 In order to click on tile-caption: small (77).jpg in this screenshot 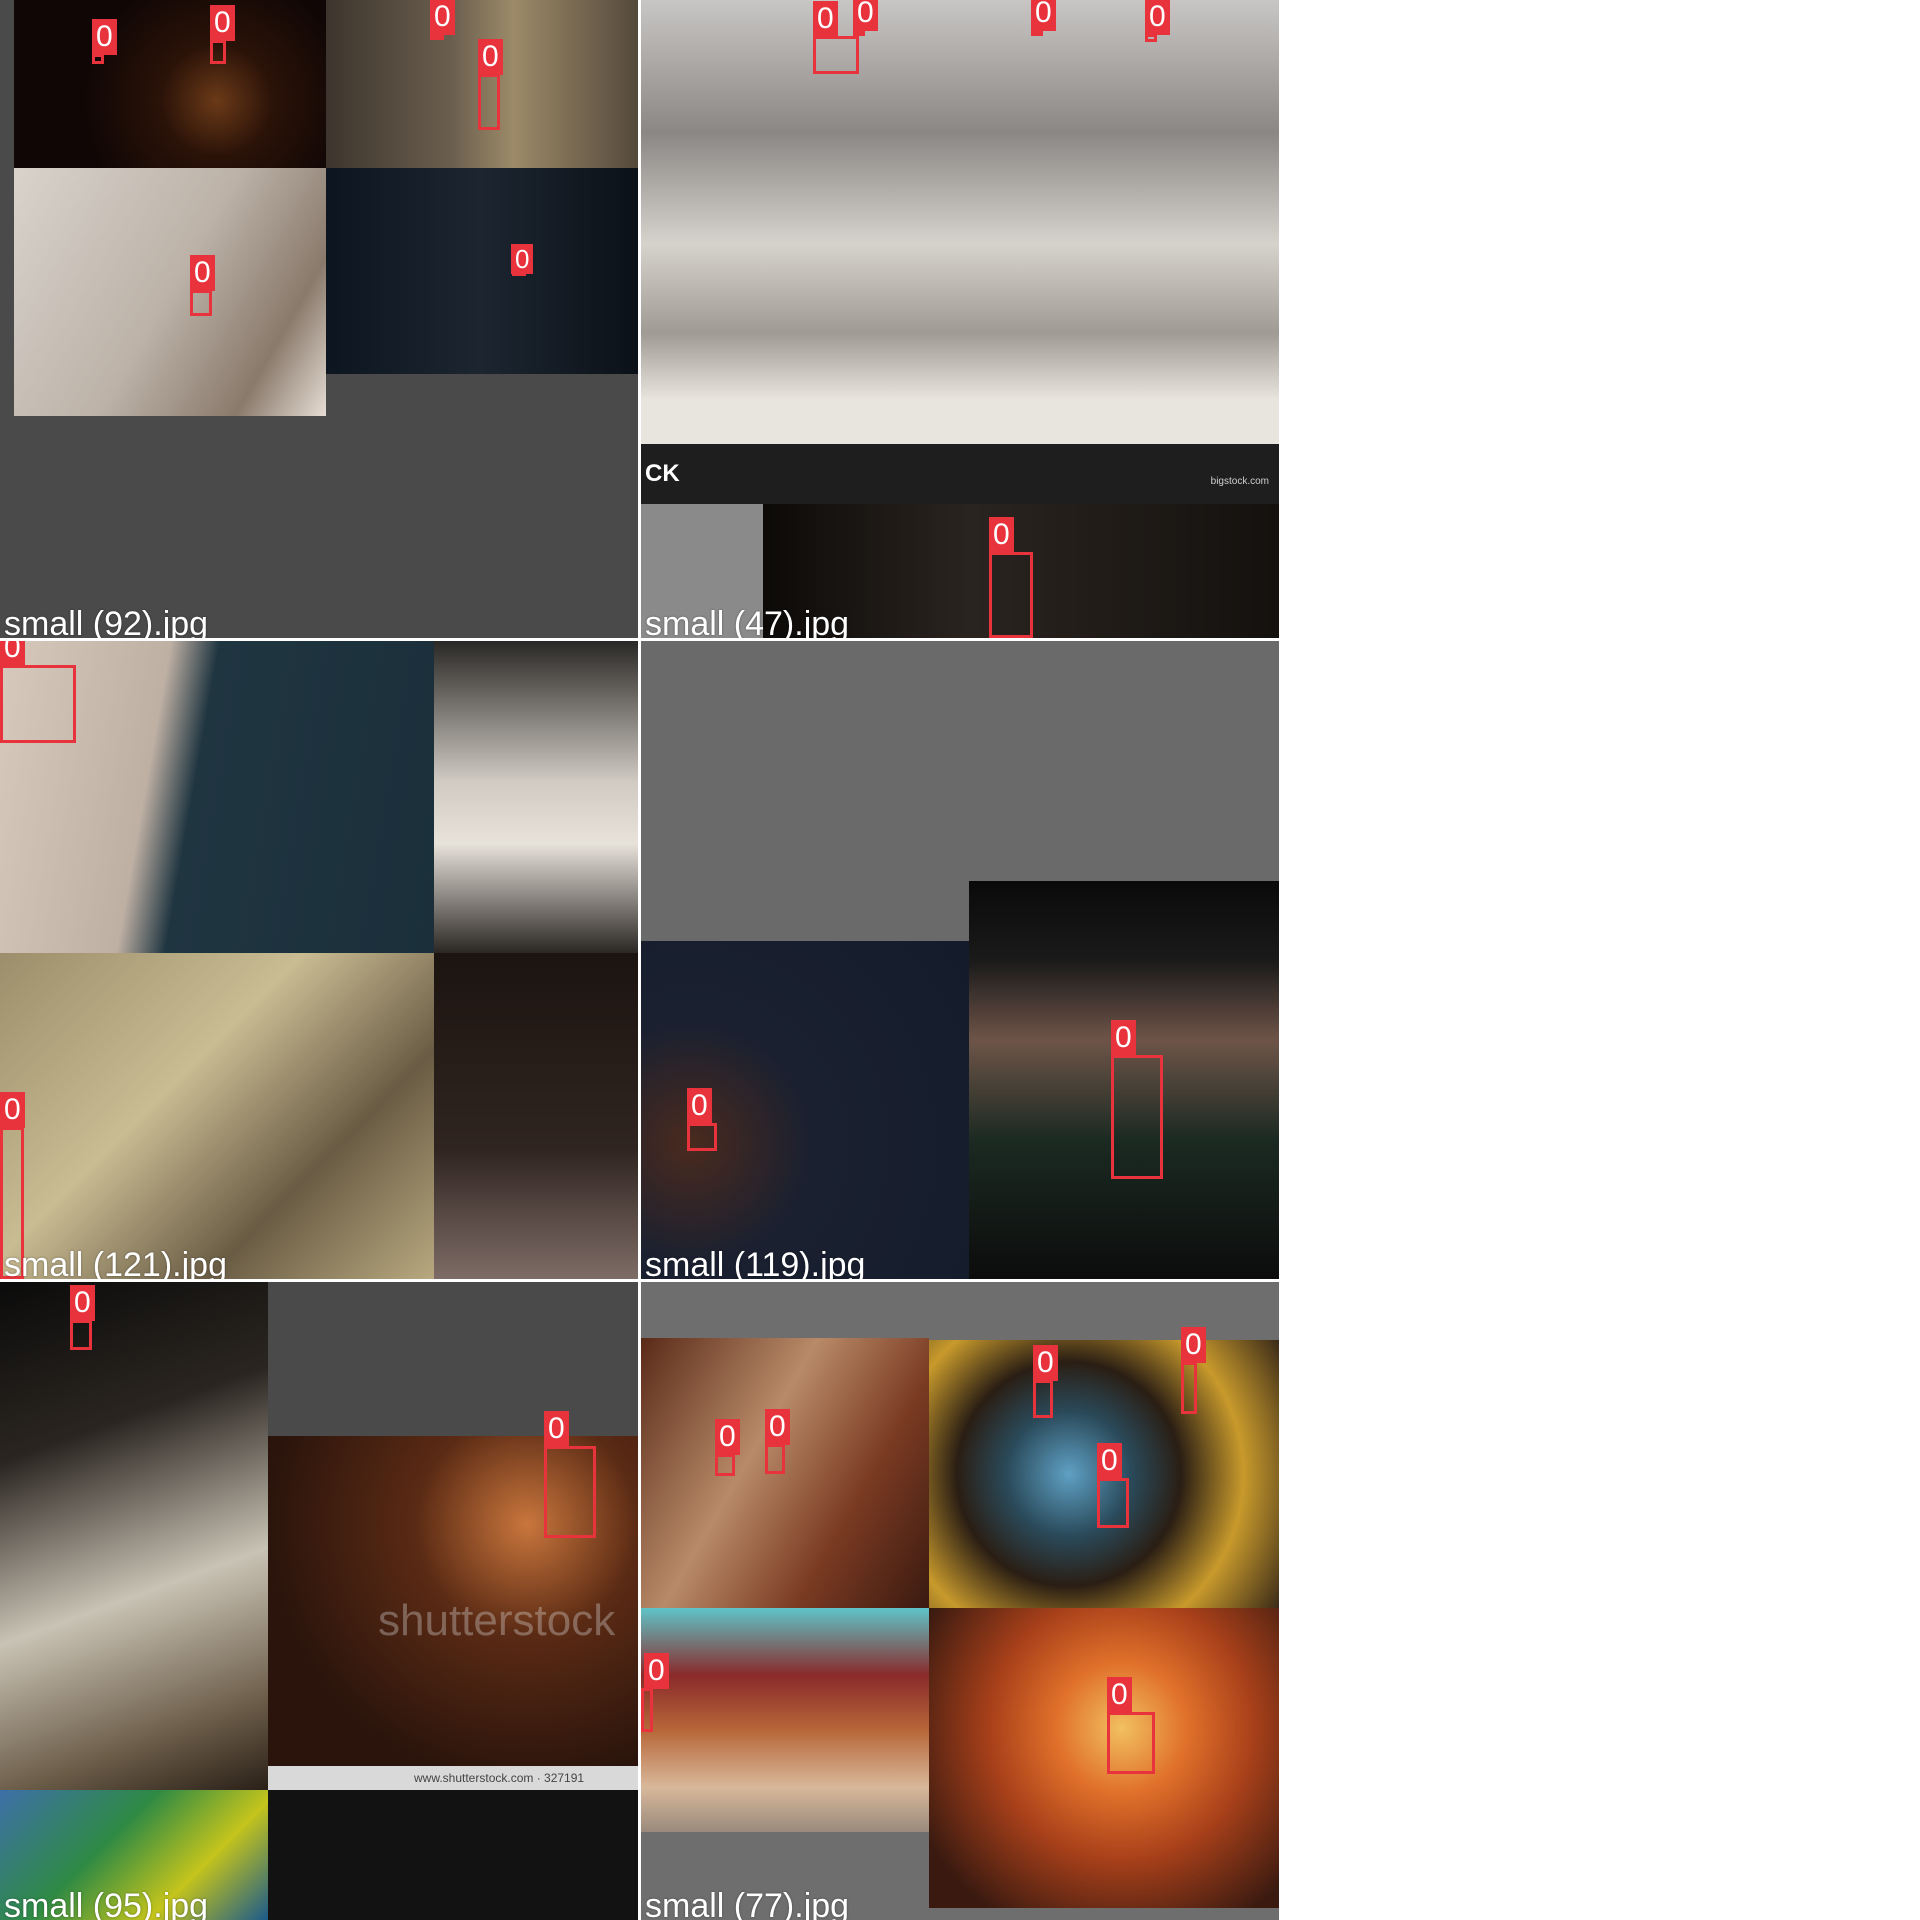, I will do `click(747, 1903)`.